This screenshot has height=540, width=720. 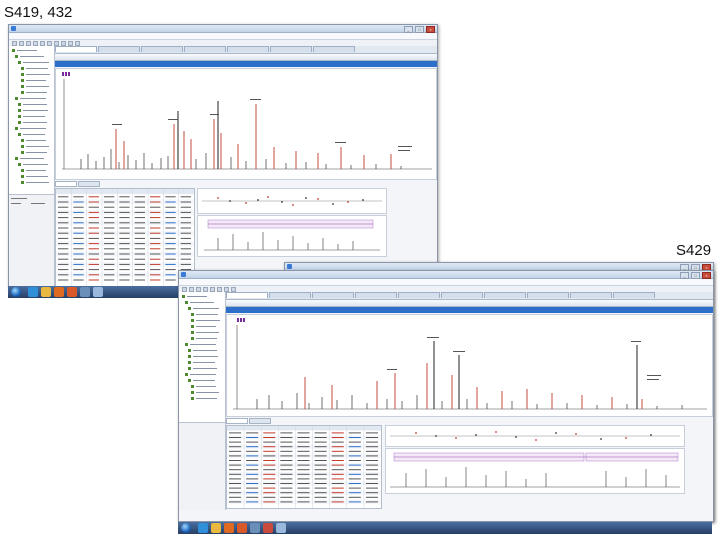 I want to click on table-grid, so click(x=304, y=467).